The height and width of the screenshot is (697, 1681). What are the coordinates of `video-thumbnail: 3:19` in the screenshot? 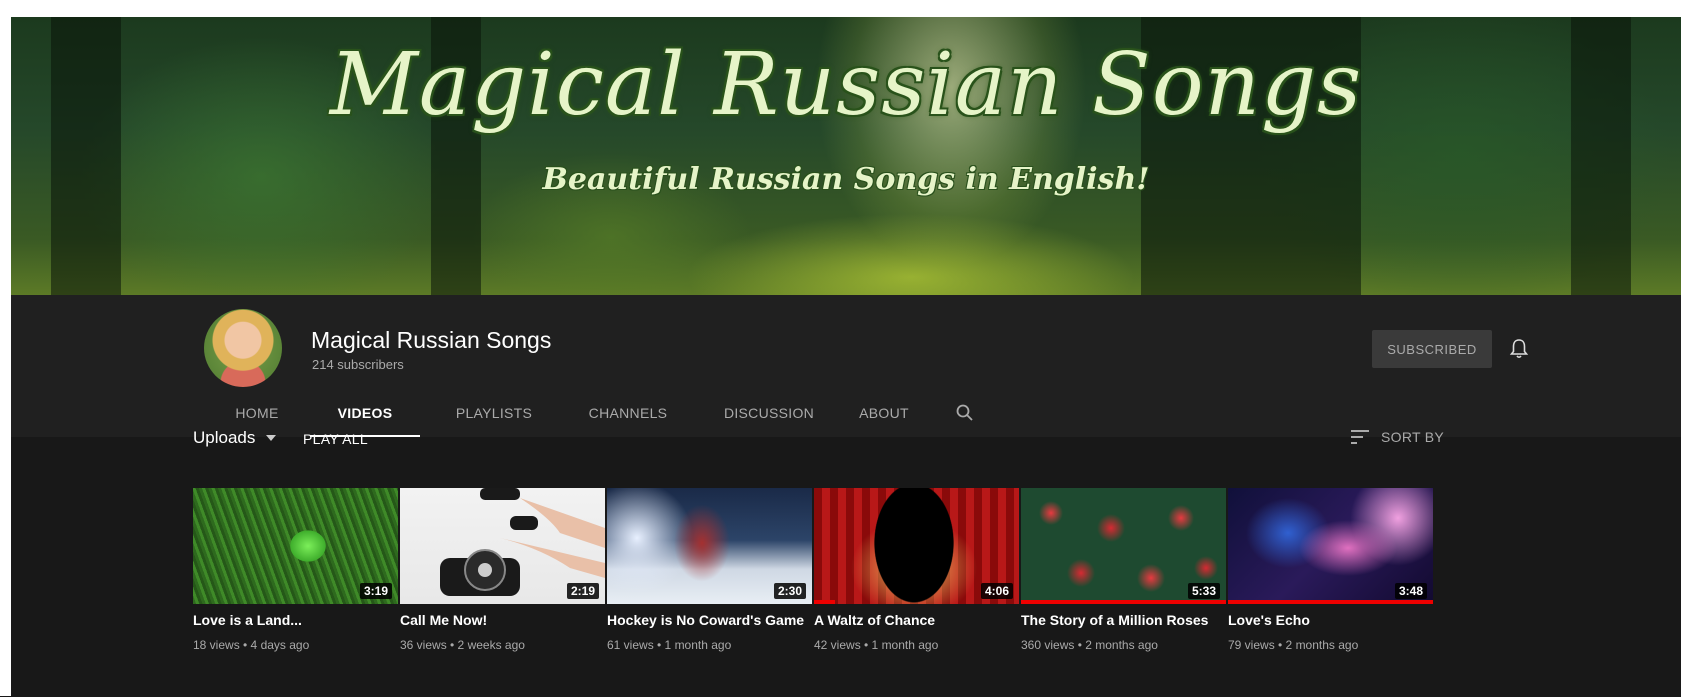 It's located at (295, 546).